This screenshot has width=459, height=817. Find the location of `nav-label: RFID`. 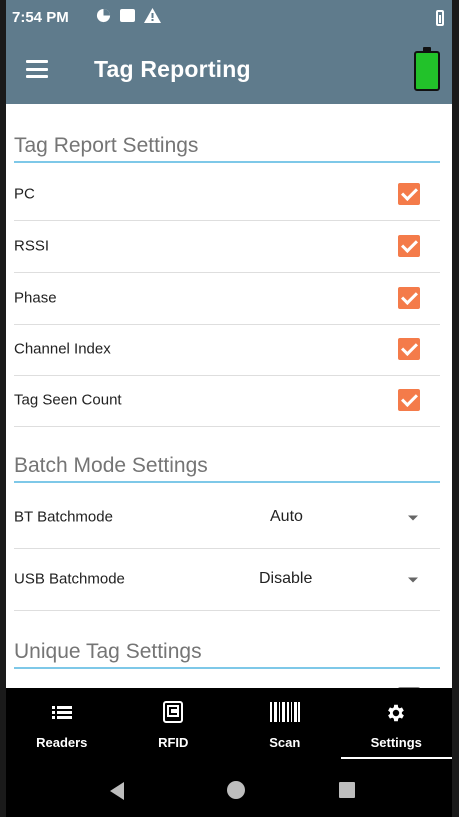

nav-label: RFID is located at coordinates (173, 742).